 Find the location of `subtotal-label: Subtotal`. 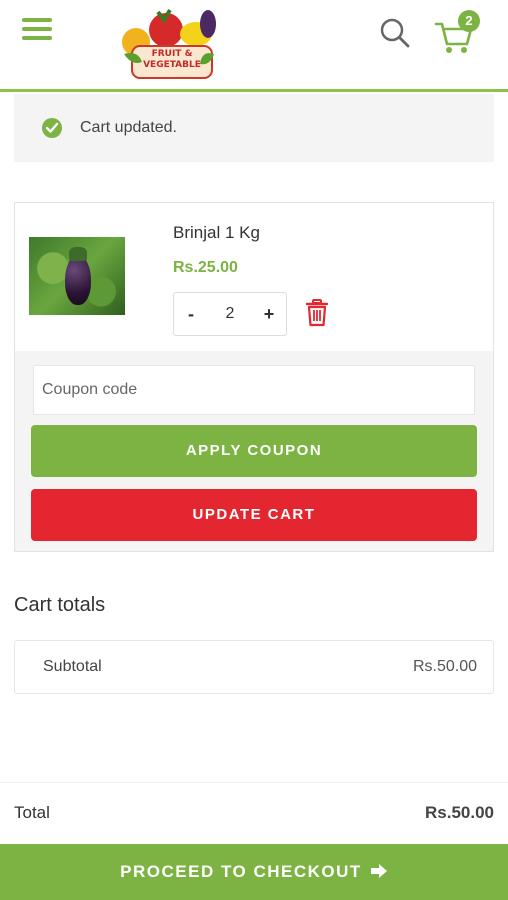

subtotal-label: Subtotal is located at coordinates (72, 666).